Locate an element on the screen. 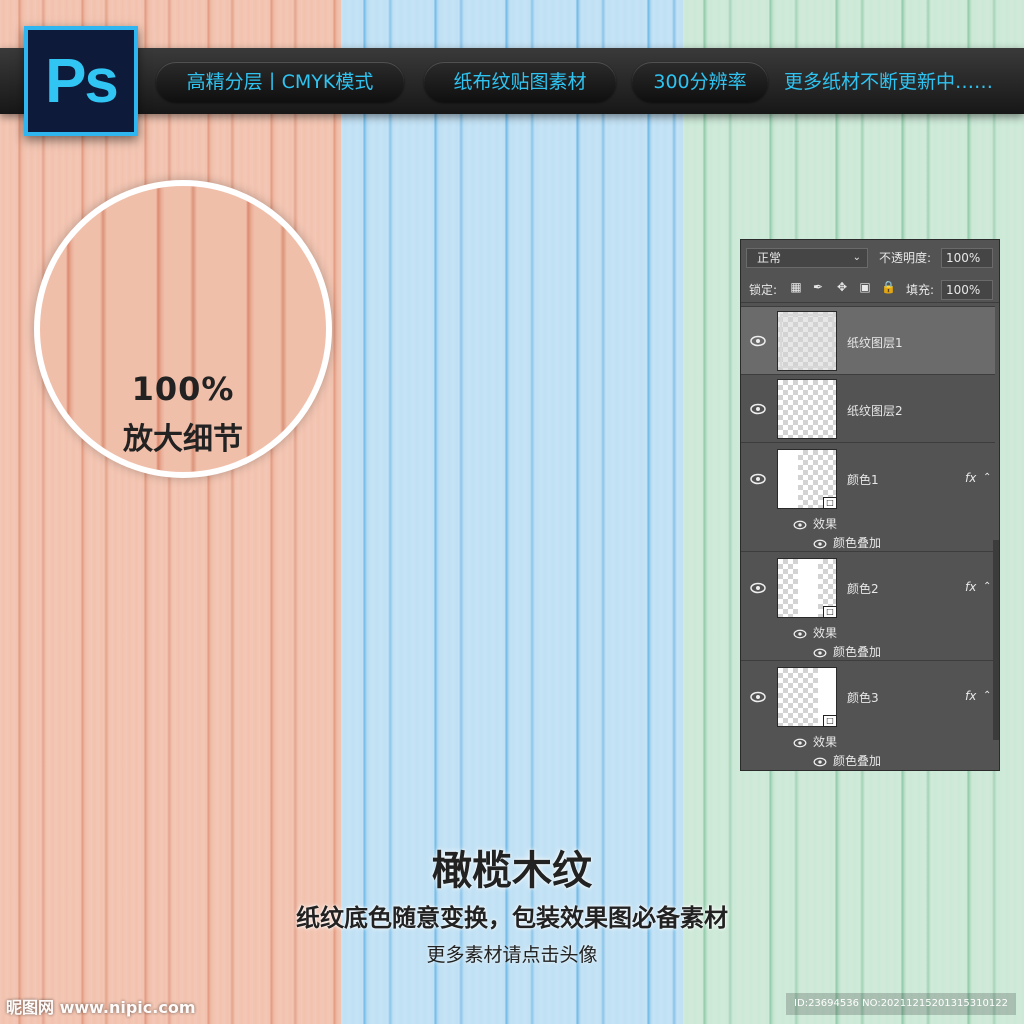 Image resolution: width=1024 pixels, height=1024 pixels. layer-name: 颜色1 is located at coordinates (863, 480).